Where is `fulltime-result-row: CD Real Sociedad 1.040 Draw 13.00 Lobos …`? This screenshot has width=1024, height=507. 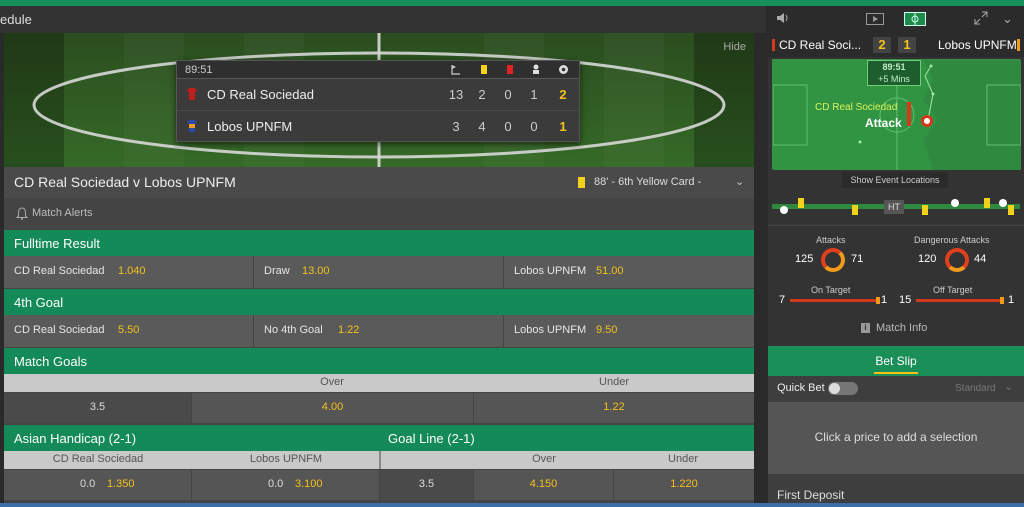 fulltime-result-row: CD Real Sociedad 1.040 Draw 13.00 Lobos … is located at coordinates (379, 272).